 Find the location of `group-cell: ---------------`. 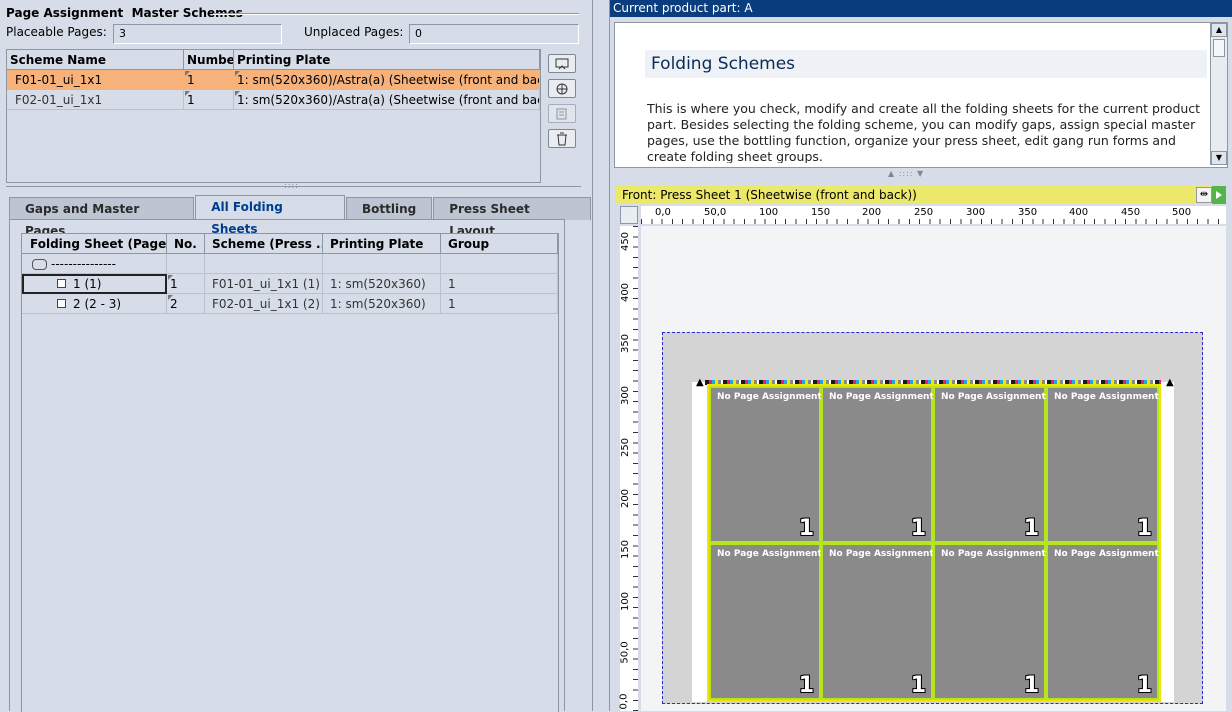

group-cell: --------------- is located at coordinates (94, 264).